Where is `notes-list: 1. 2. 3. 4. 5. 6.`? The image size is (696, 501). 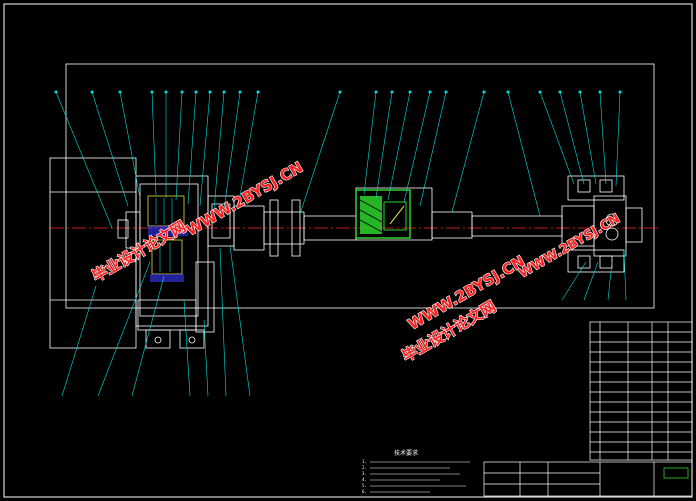
notes-list: 1. 2. 3. 4. 5. 6. is located at coordinates (364, 476).